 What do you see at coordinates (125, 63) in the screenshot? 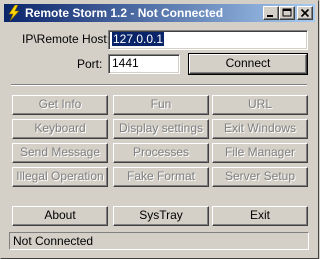
I see `port-input-value: 1441` at bounding box center [125, 63].